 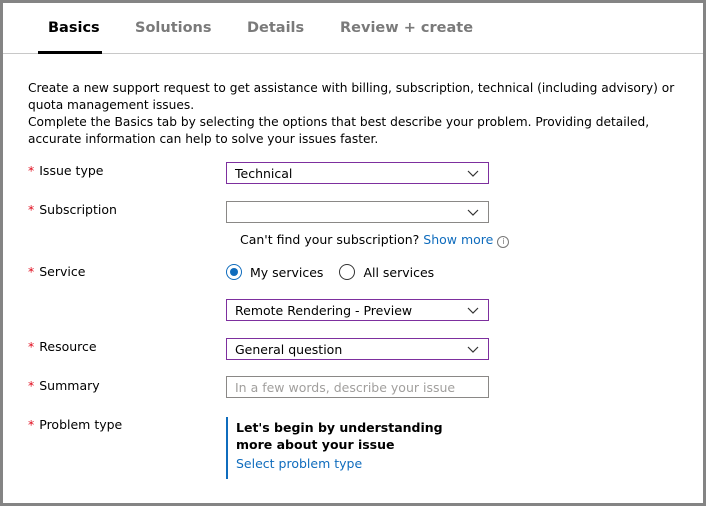 I want to click on tab-details: Details, so click(x=275, y=28).